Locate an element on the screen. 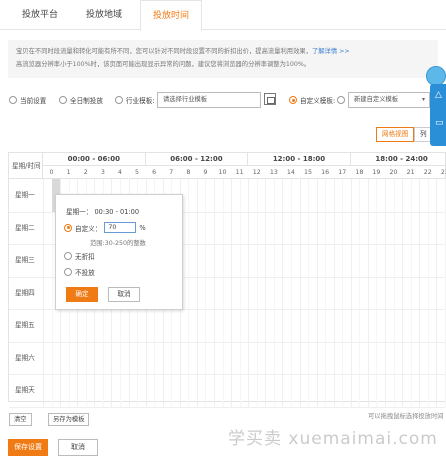 The image size is (446, 464). help-icon is located at coordinates (341, 100).